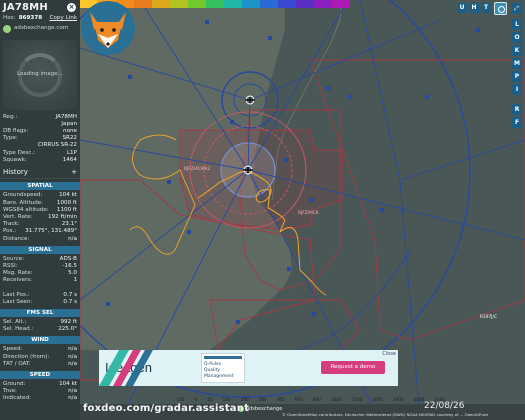  What do you see at coordinates (40, 153) in the screenshot?
I see `details-row: Type Desc.: L1P` at bounding box center [40, 153].